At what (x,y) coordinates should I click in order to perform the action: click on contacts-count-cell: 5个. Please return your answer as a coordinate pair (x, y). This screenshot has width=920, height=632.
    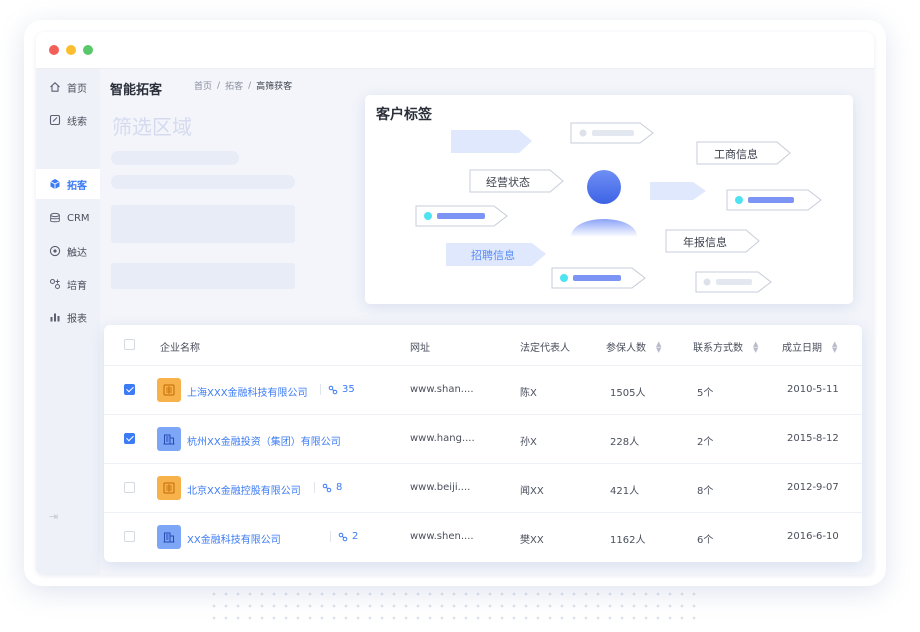
    Looking at the image, I should click on (705, 391).